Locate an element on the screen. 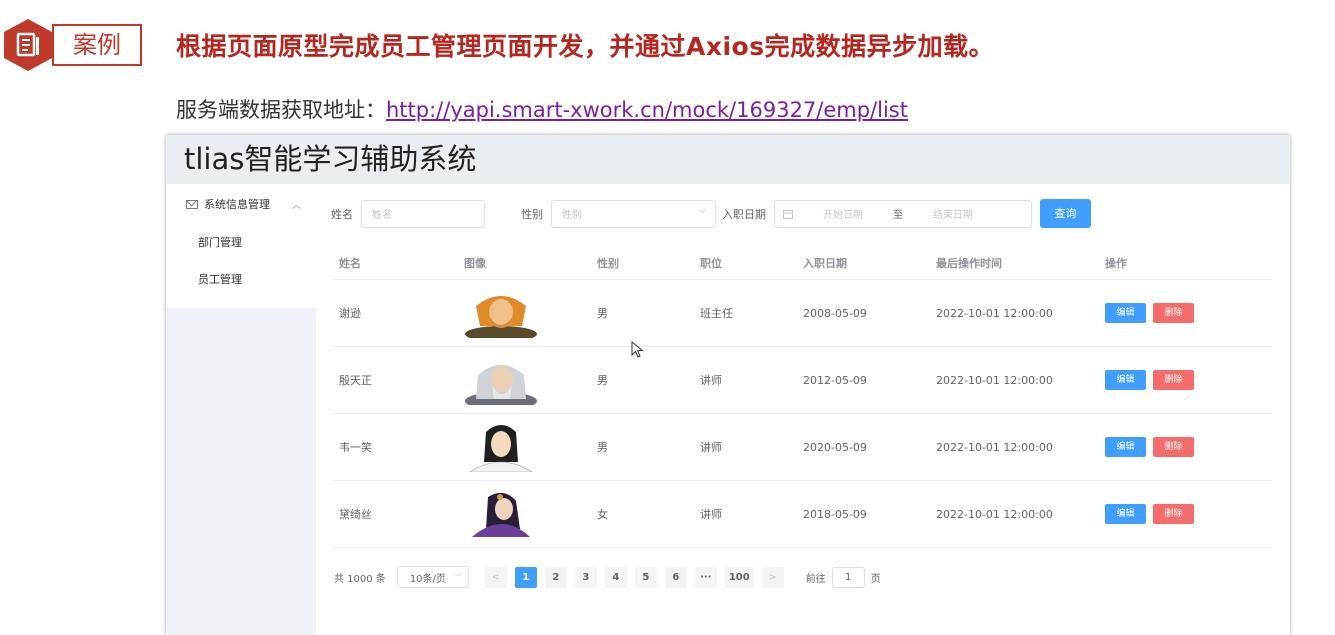 Image resolution: width=1335 pixels, height=635 pixels. page-size-select: 10条/页 ﹀ is located at coordinates (432, 577).